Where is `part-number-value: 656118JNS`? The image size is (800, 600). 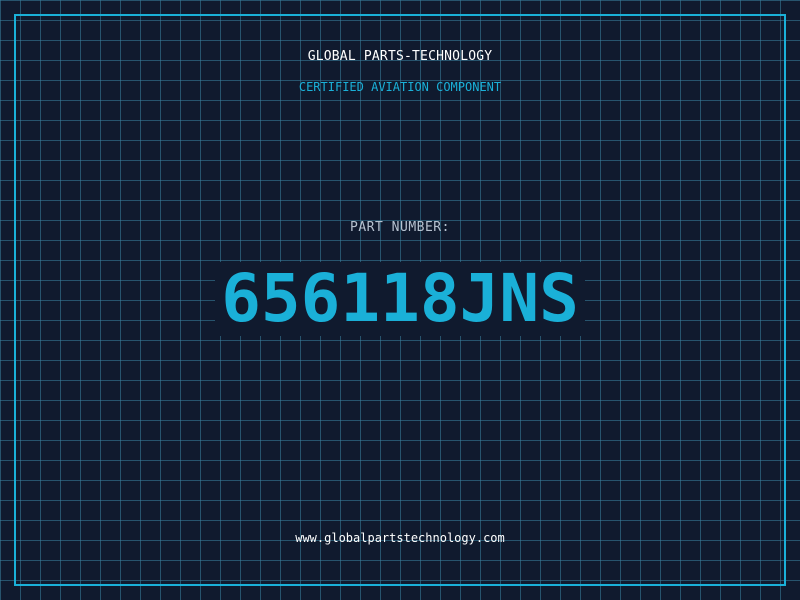
part-number-value: 656118JNS is located at coordinates (400, 299).